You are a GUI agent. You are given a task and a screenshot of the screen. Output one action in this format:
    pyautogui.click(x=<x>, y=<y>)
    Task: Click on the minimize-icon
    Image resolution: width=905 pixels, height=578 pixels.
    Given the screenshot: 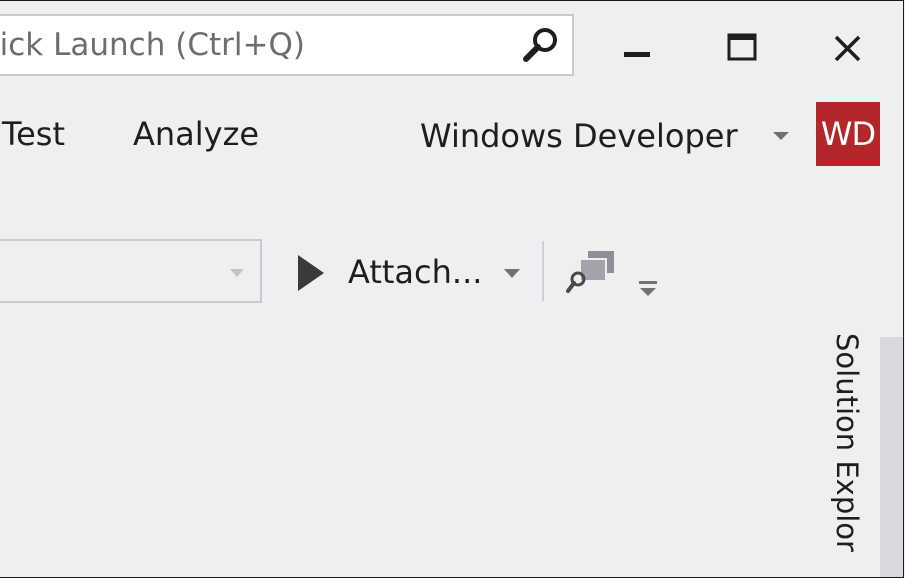 What is the action you would take?
    pyautogui.click(x=637, y=48)
    